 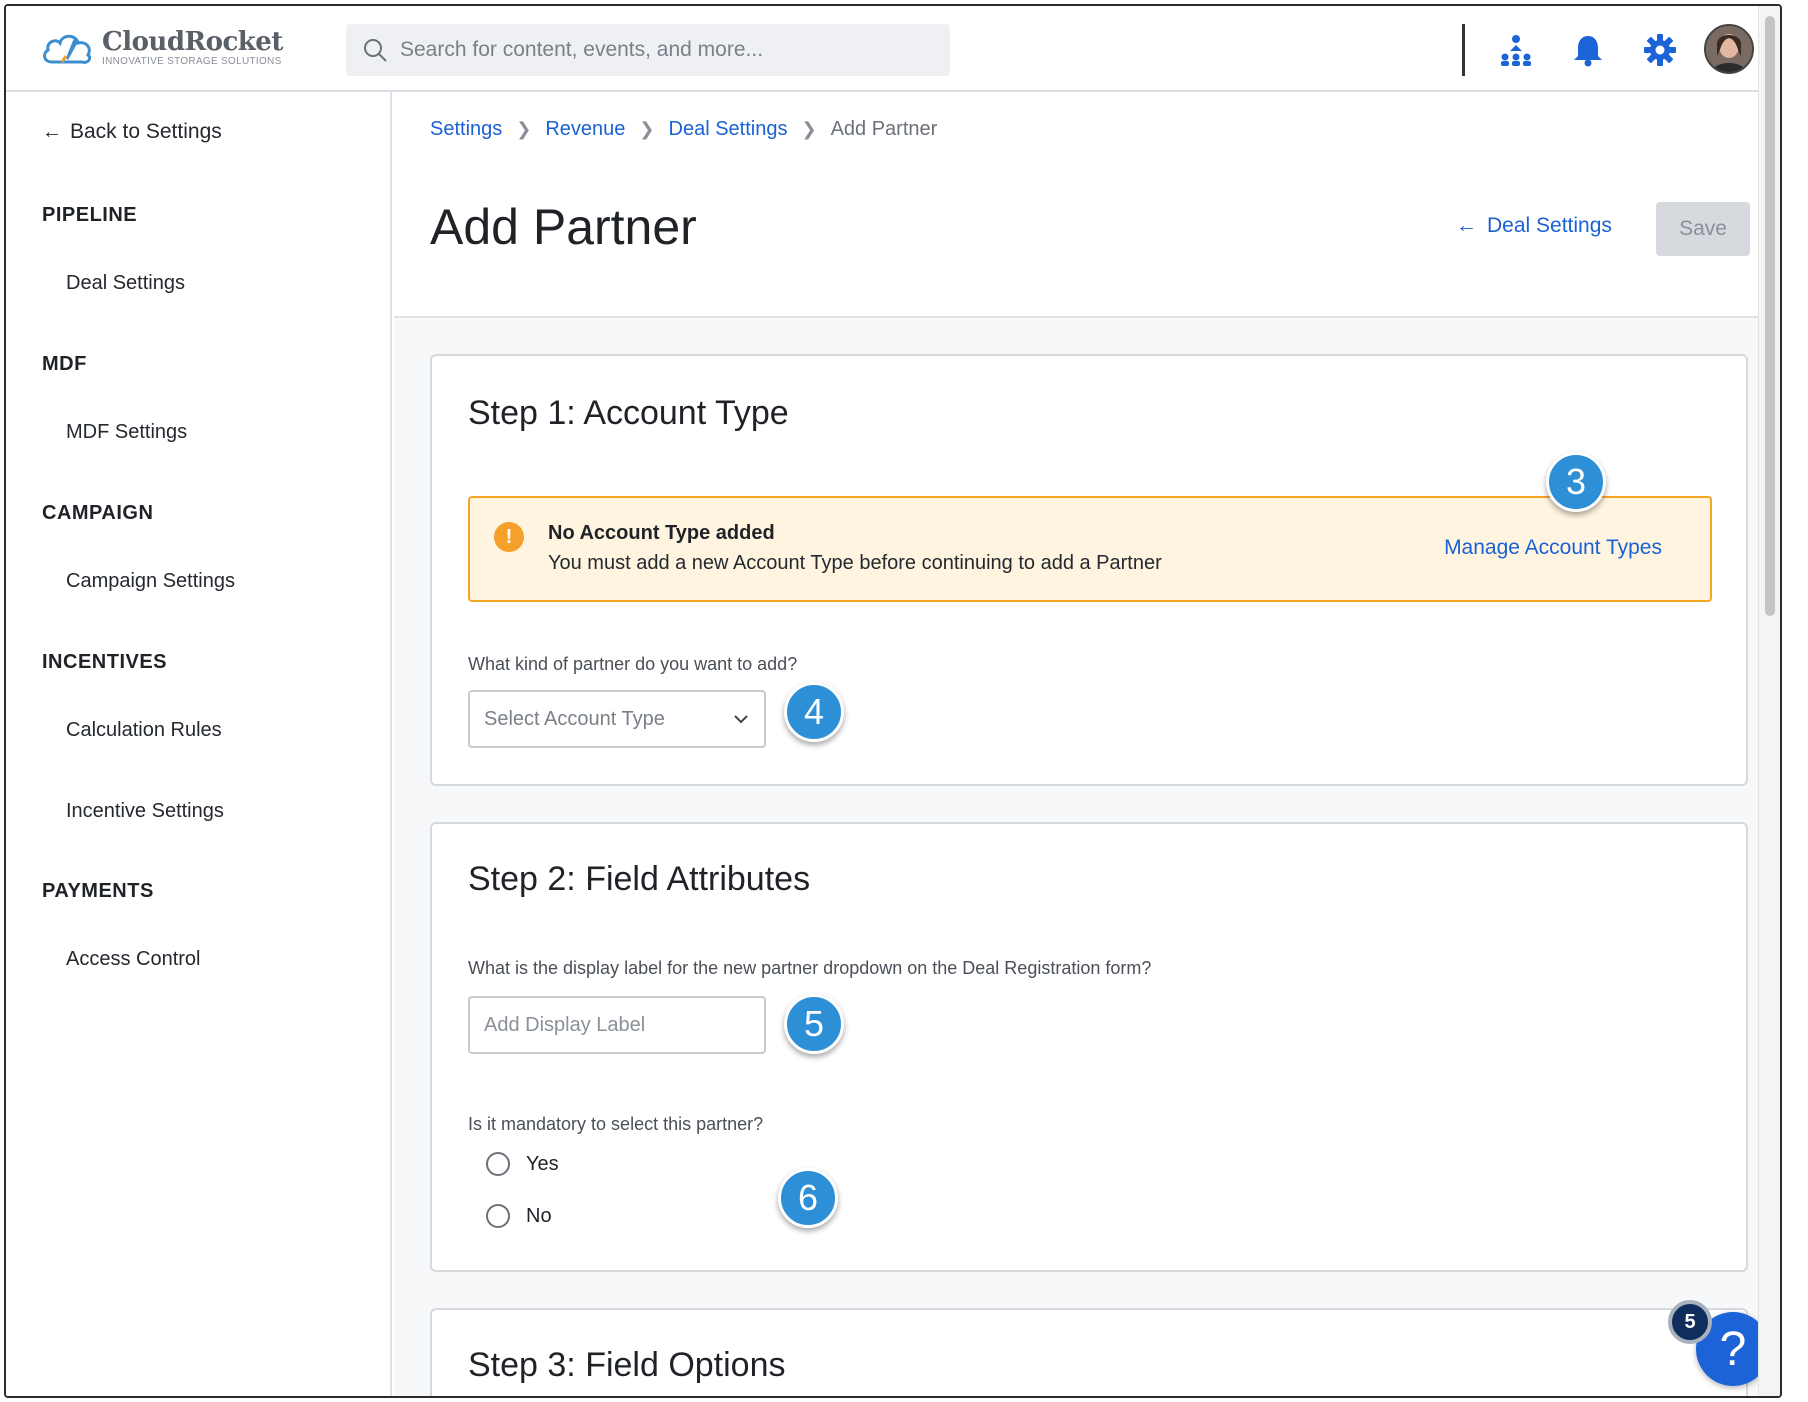 I want to click on partner-kind-label: What kind of partner do you want to add?, so click(x=633, y=664).